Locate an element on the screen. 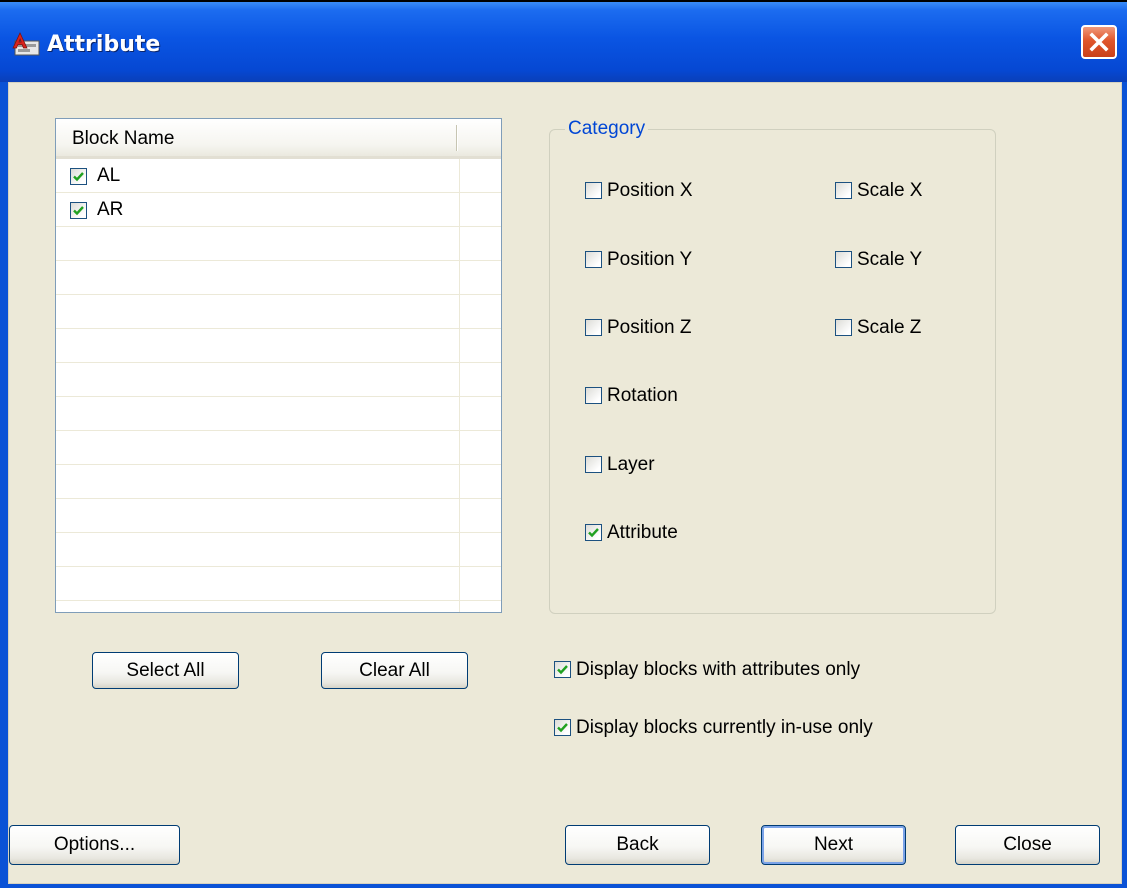  position-y-label: Position Y is located at coordinates (650, 259).